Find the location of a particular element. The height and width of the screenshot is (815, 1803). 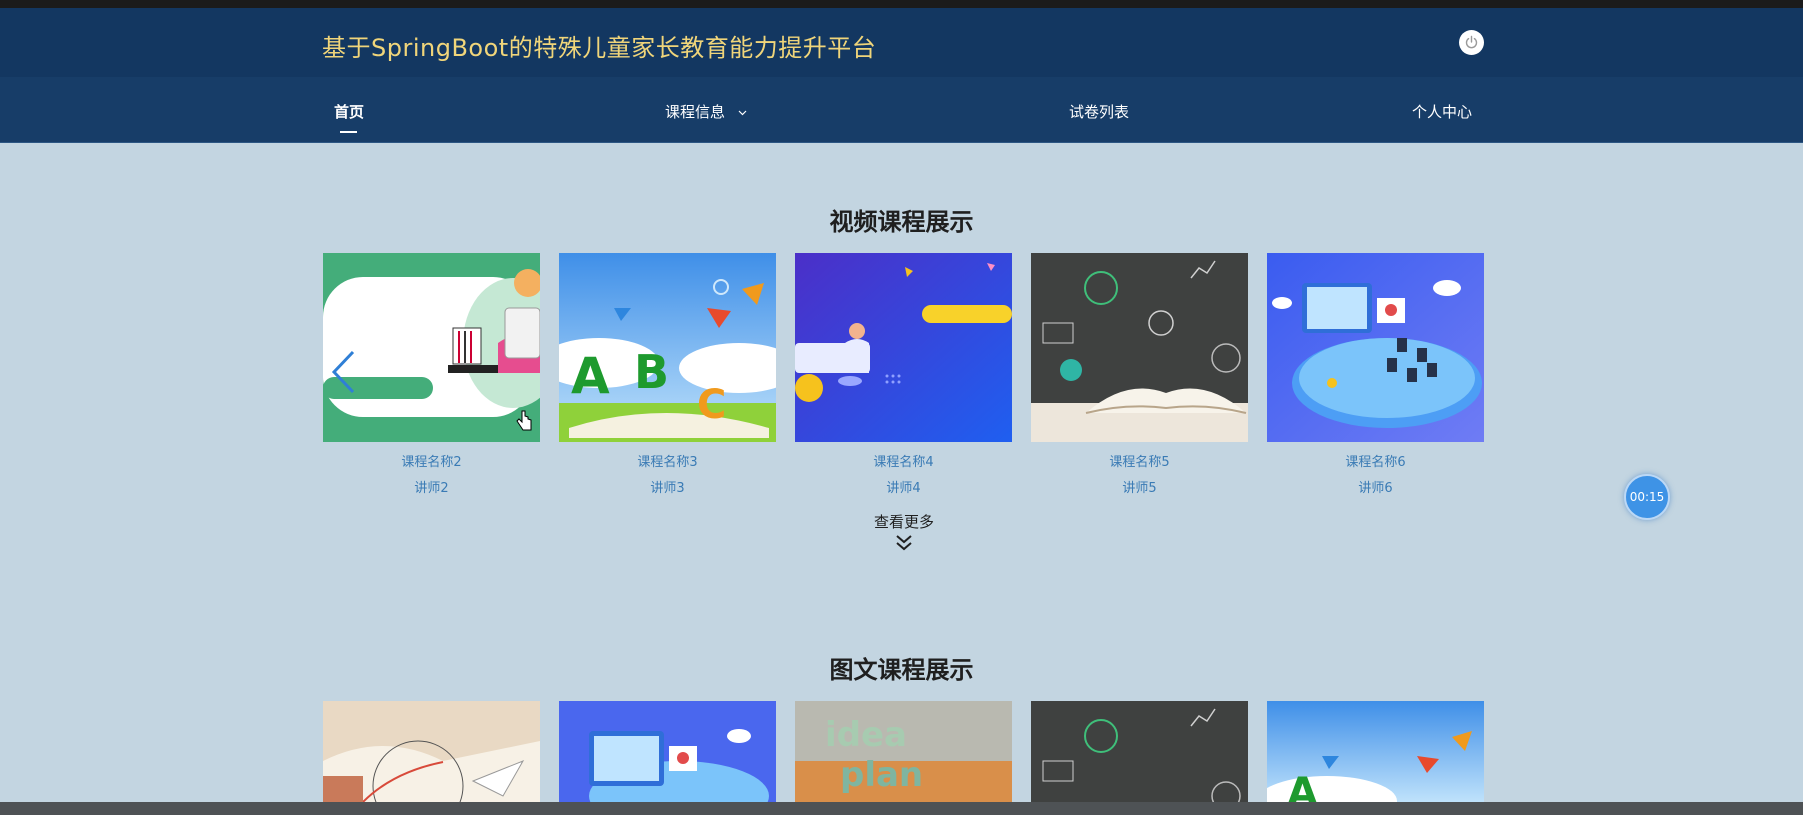

site-title: 基于SpringBoot的特殊儿童家长教育能力提升平台 is located at coordinates (599, 48).